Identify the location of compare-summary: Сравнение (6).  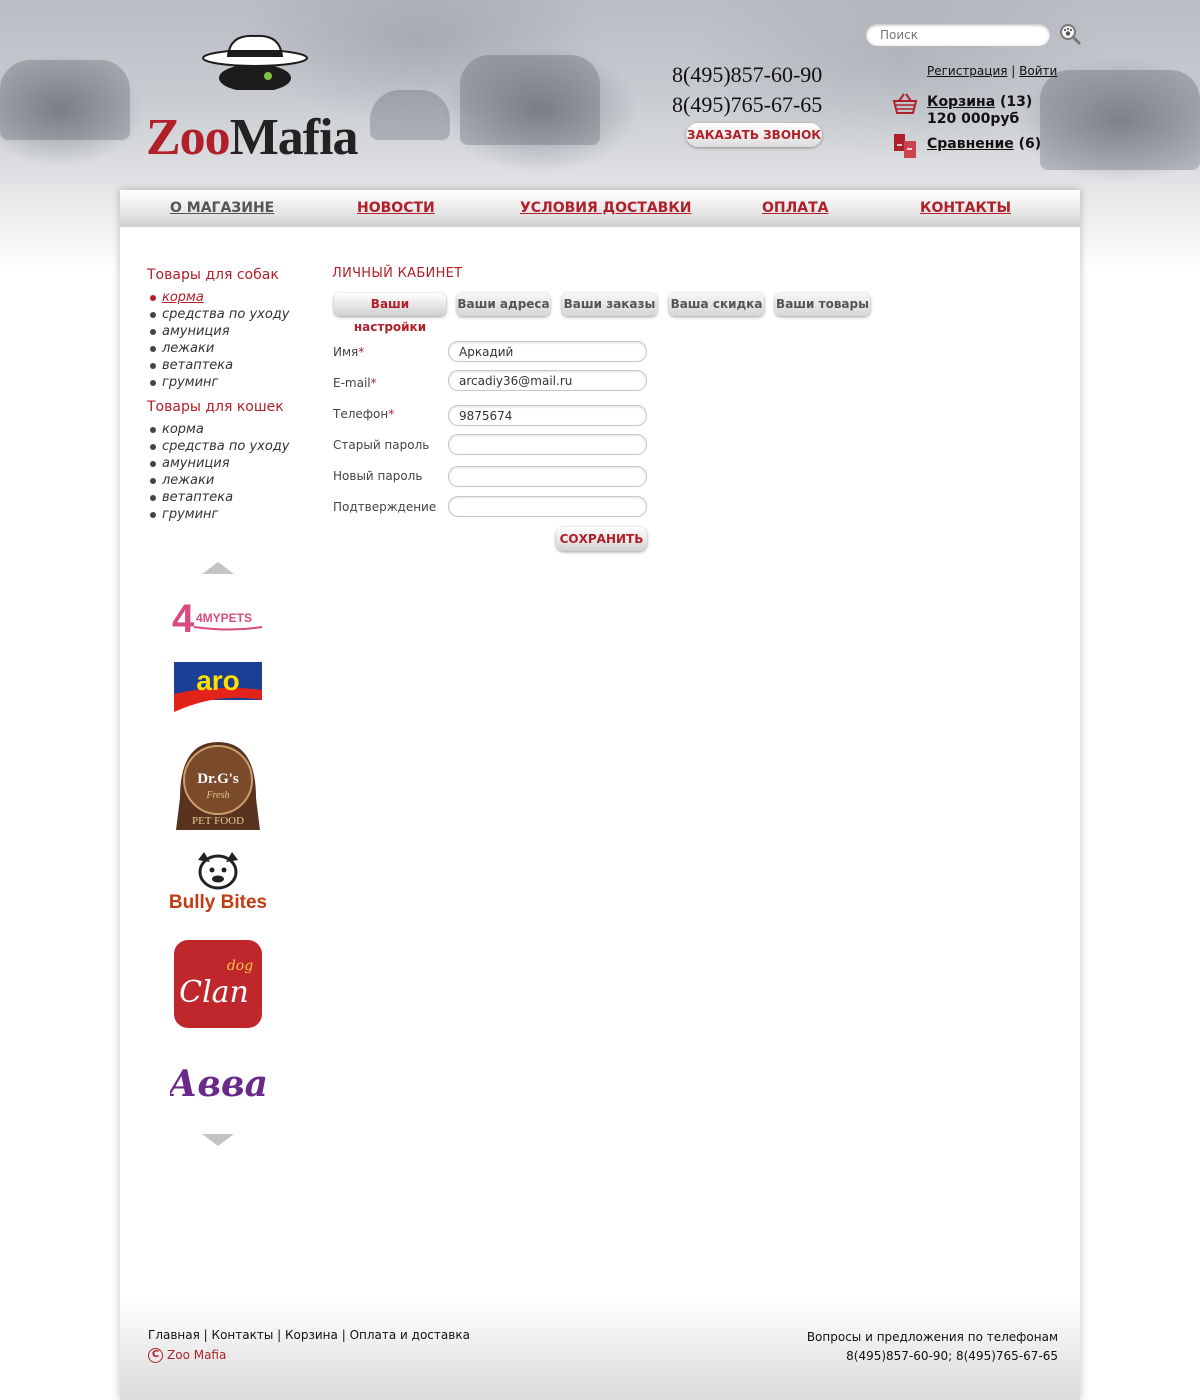
(984, 144).